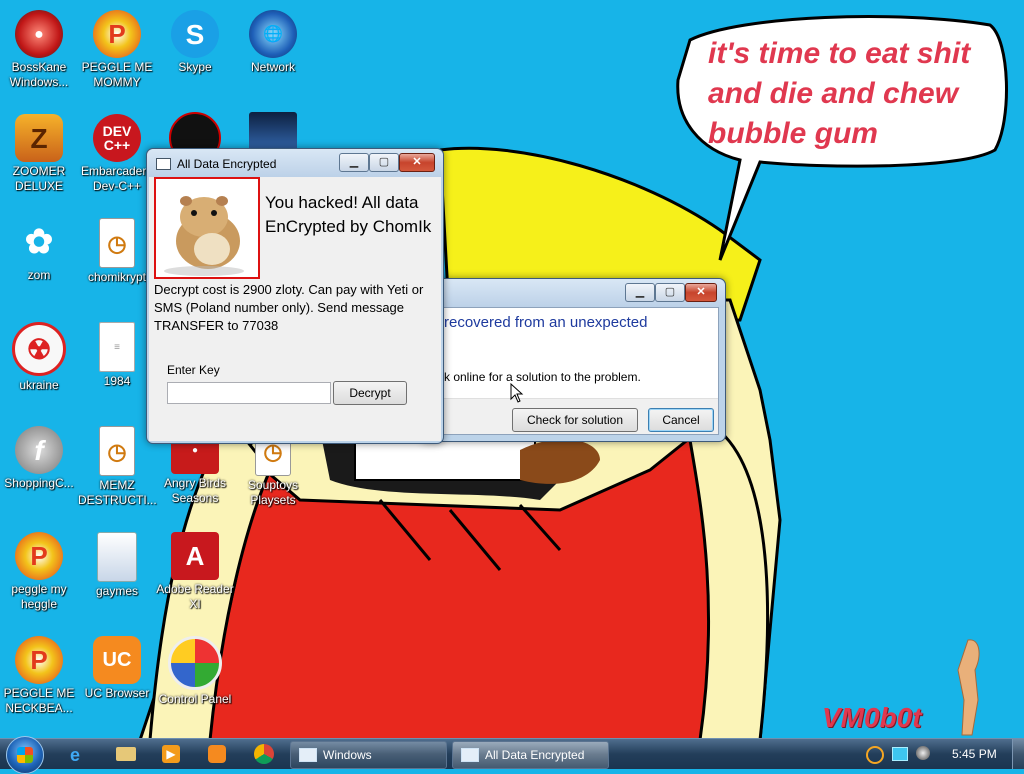 The image size is (1024, 774). I want to click on show-desktop-button, so click(1018, 754).